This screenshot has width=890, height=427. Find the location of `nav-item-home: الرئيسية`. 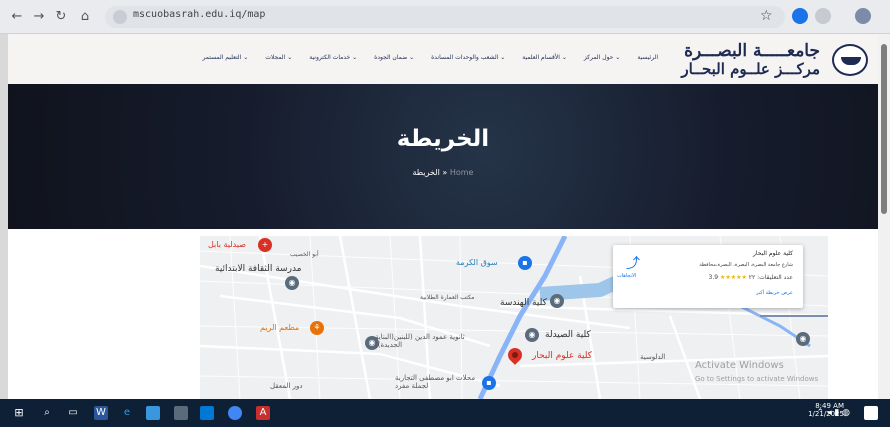

nav-item-home: الرئيسية is located at coordinates (647, 57).